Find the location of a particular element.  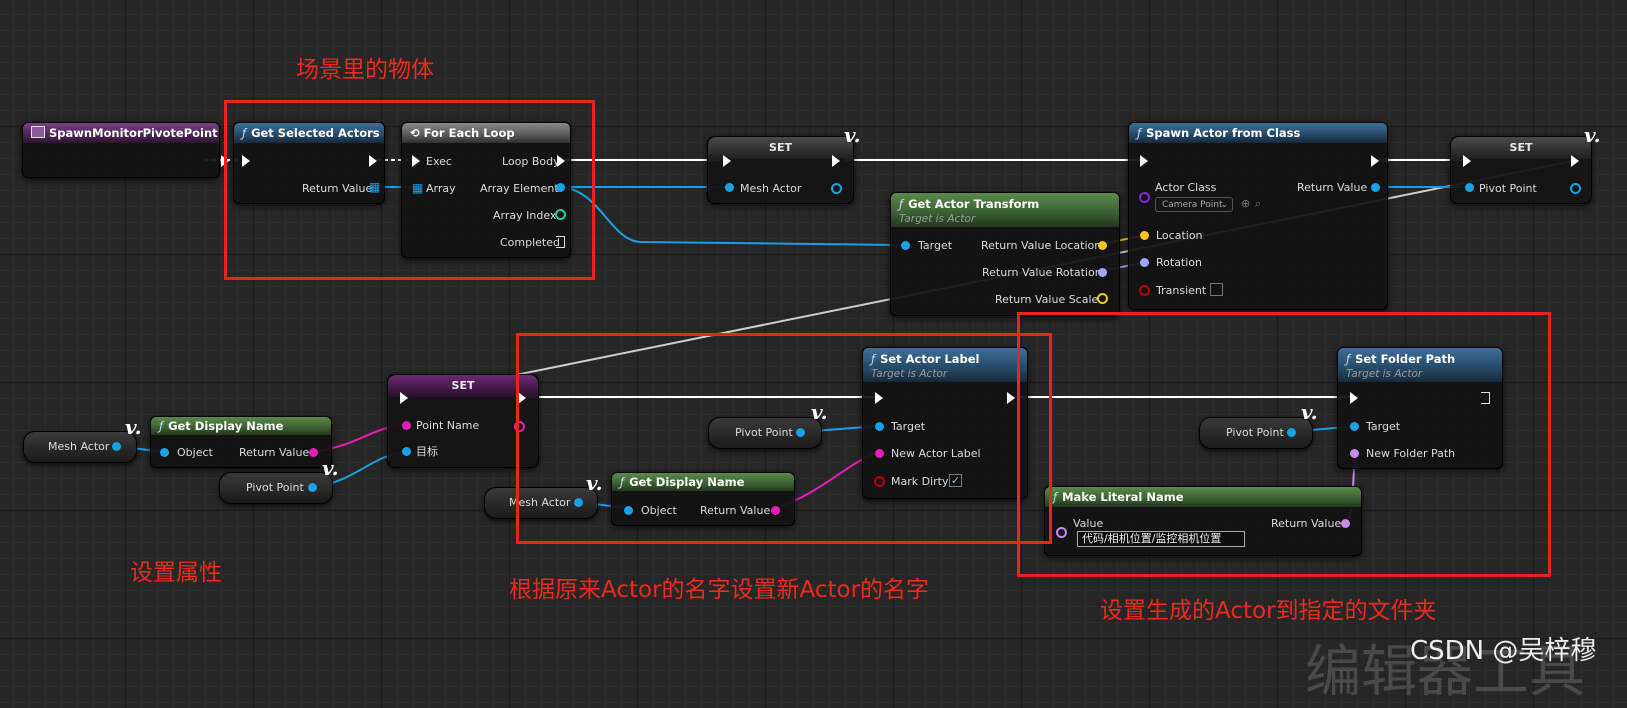

new-label-pin is located at coordinates (879, 453).